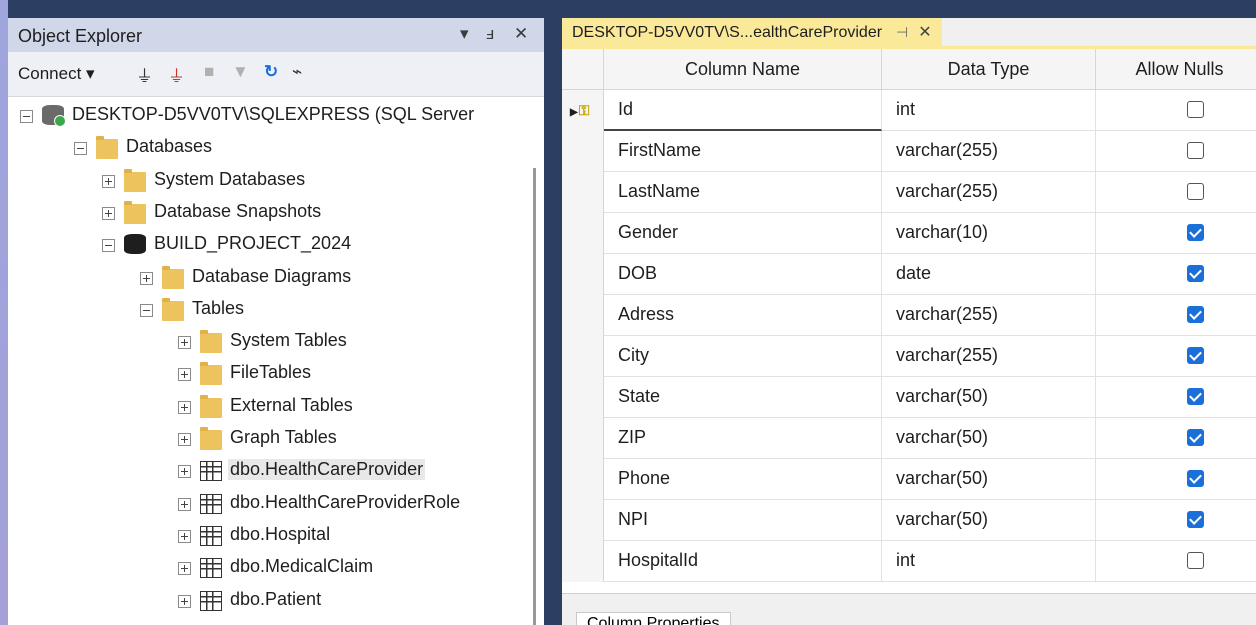  I want to click on table-row: Adress varchar(255), so click(909, 315).